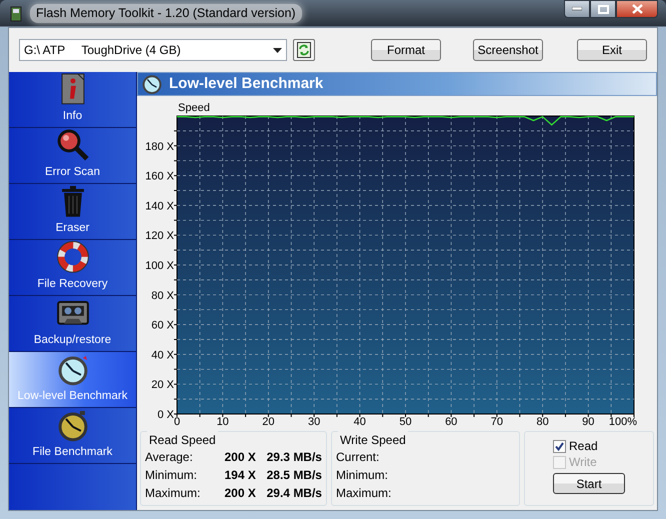  What do you see at coordinates (589, 483) in the screenshot?
I see `start-button: Start` at bounding box center [589, 483].